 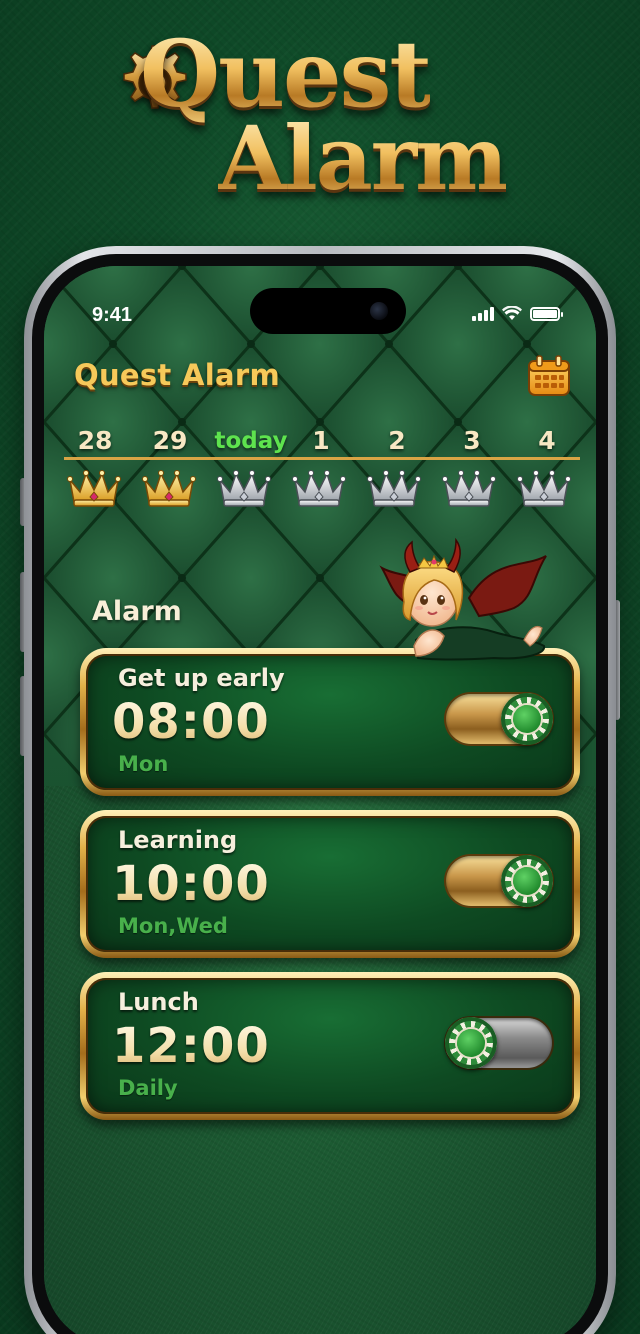 I want to click on status-bar: 9:41, so click(x=320, y=301).